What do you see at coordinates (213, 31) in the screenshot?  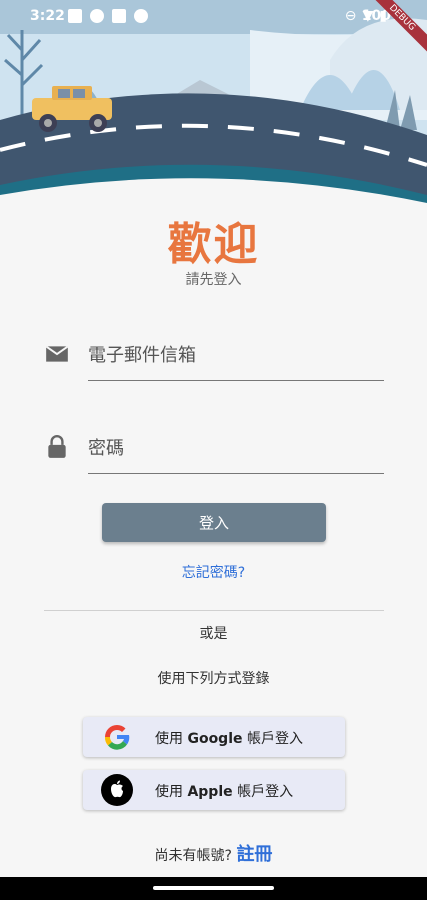 I see `status-bar: 3:22 ⊖ ▼ ▮ 100% DEBUG` at bounding box center [213, 31].